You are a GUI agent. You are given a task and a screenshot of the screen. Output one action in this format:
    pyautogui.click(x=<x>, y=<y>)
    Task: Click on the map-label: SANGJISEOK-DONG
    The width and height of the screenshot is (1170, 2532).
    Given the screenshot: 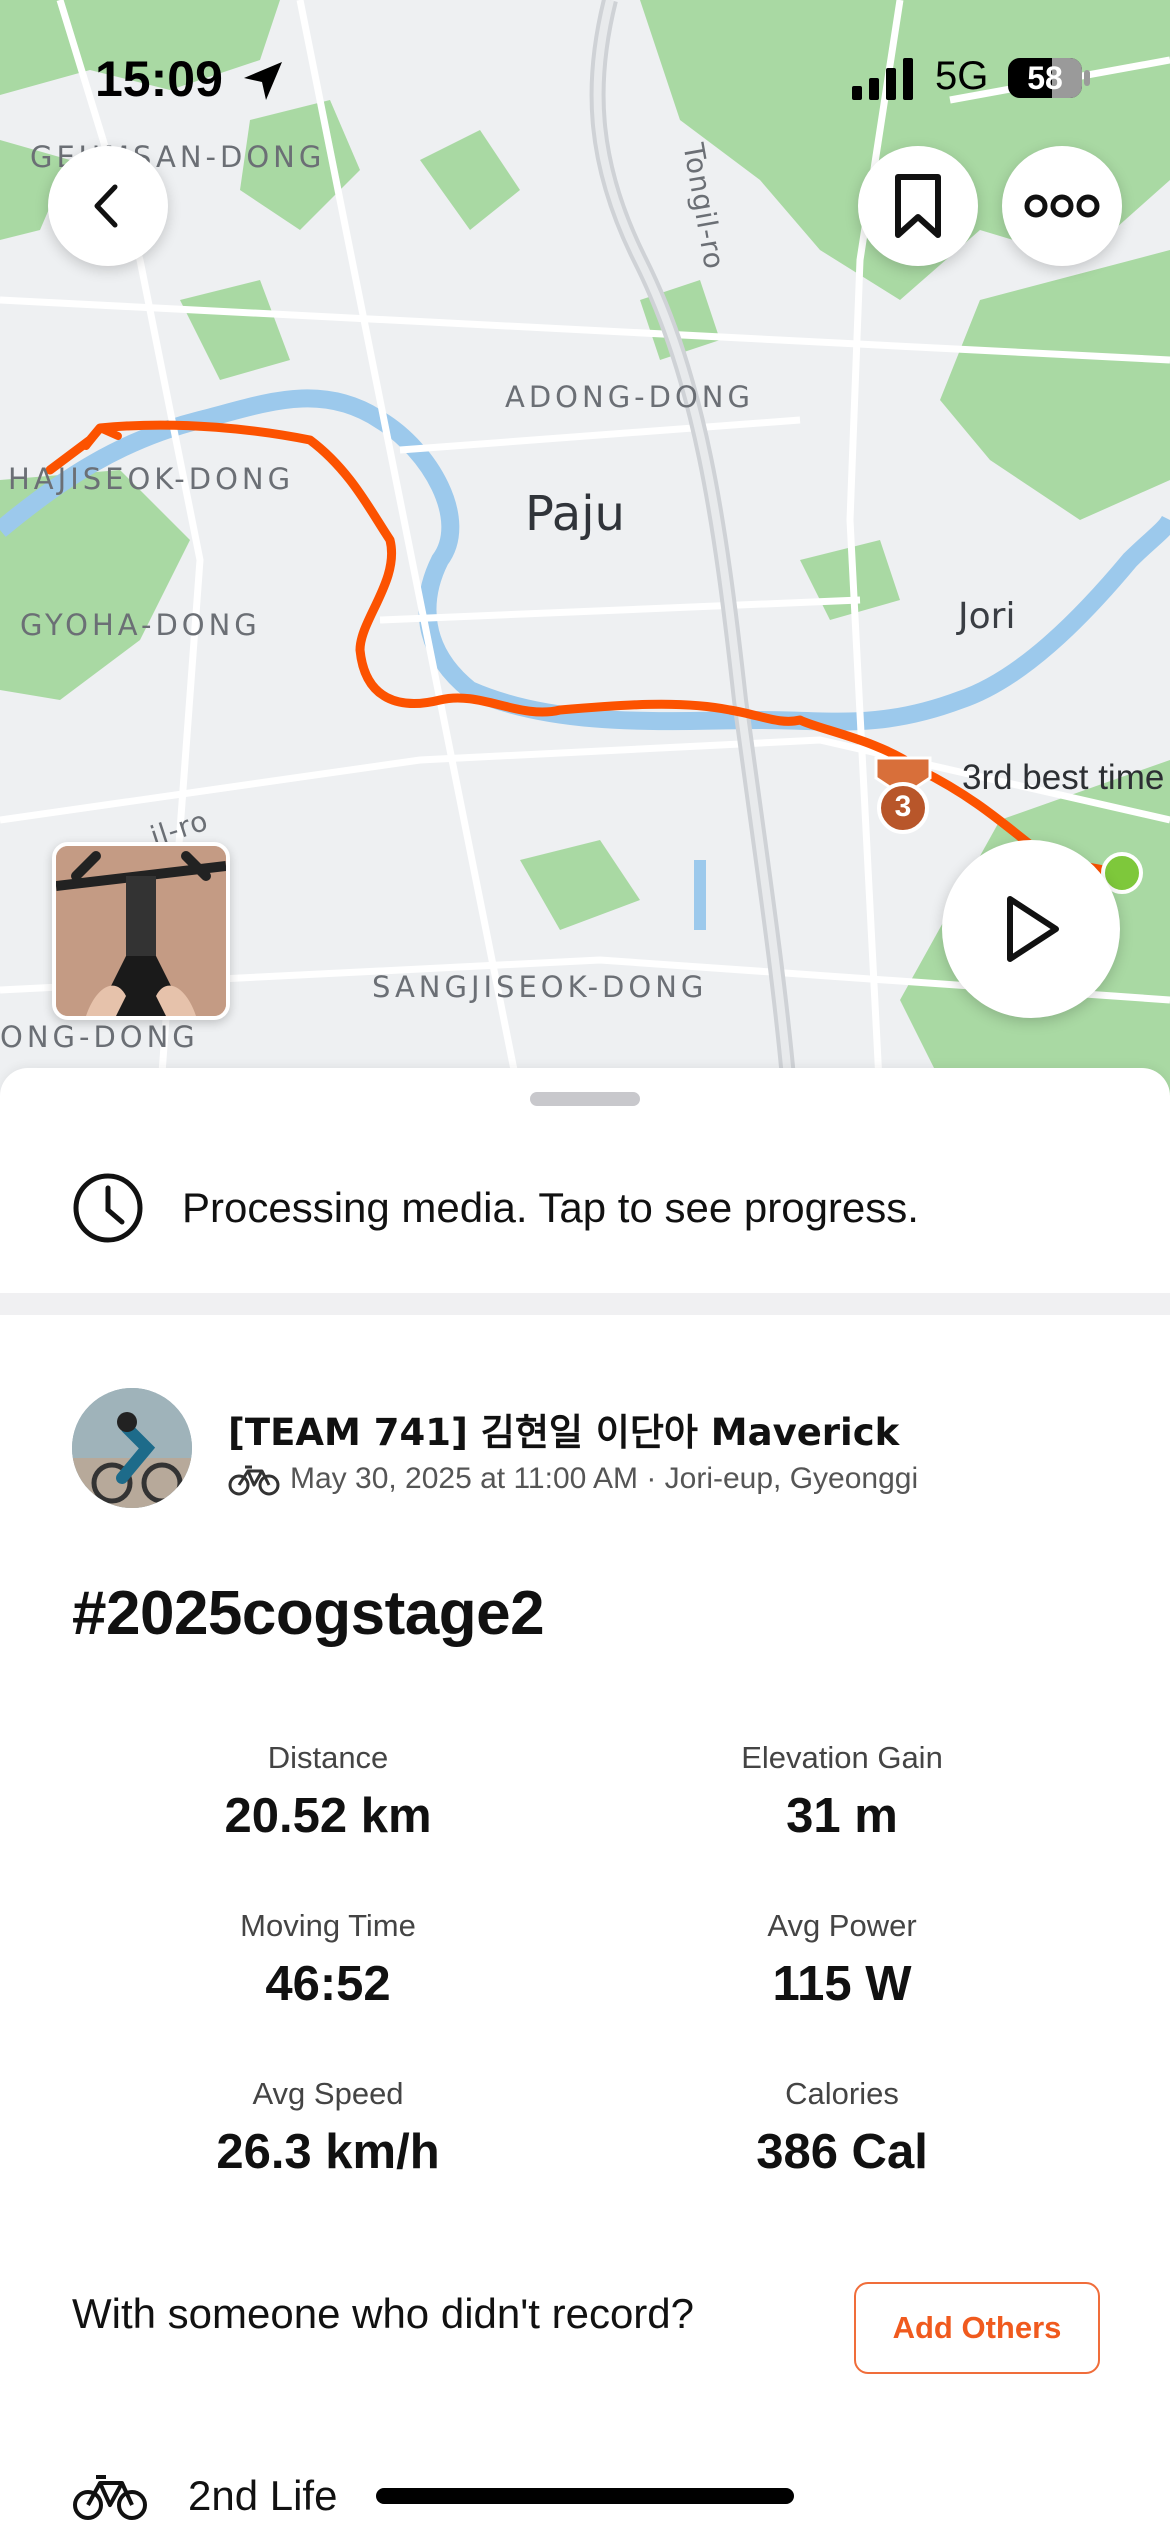 What is the action you would take?
    pyautogui.click(x=540, y=987)
    